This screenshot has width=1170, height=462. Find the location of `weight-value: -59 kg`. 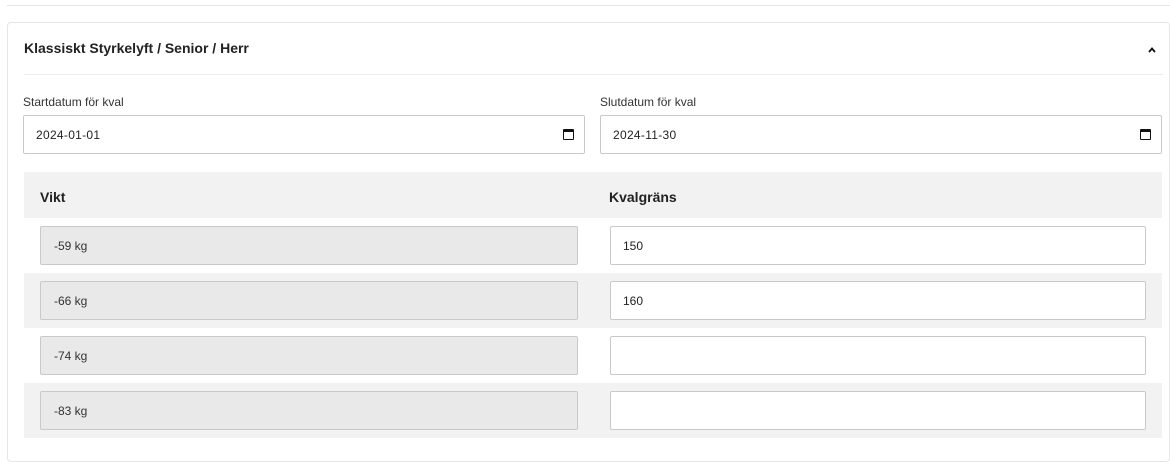

weight-value: -59 kg is located at coordinates (71, 246).